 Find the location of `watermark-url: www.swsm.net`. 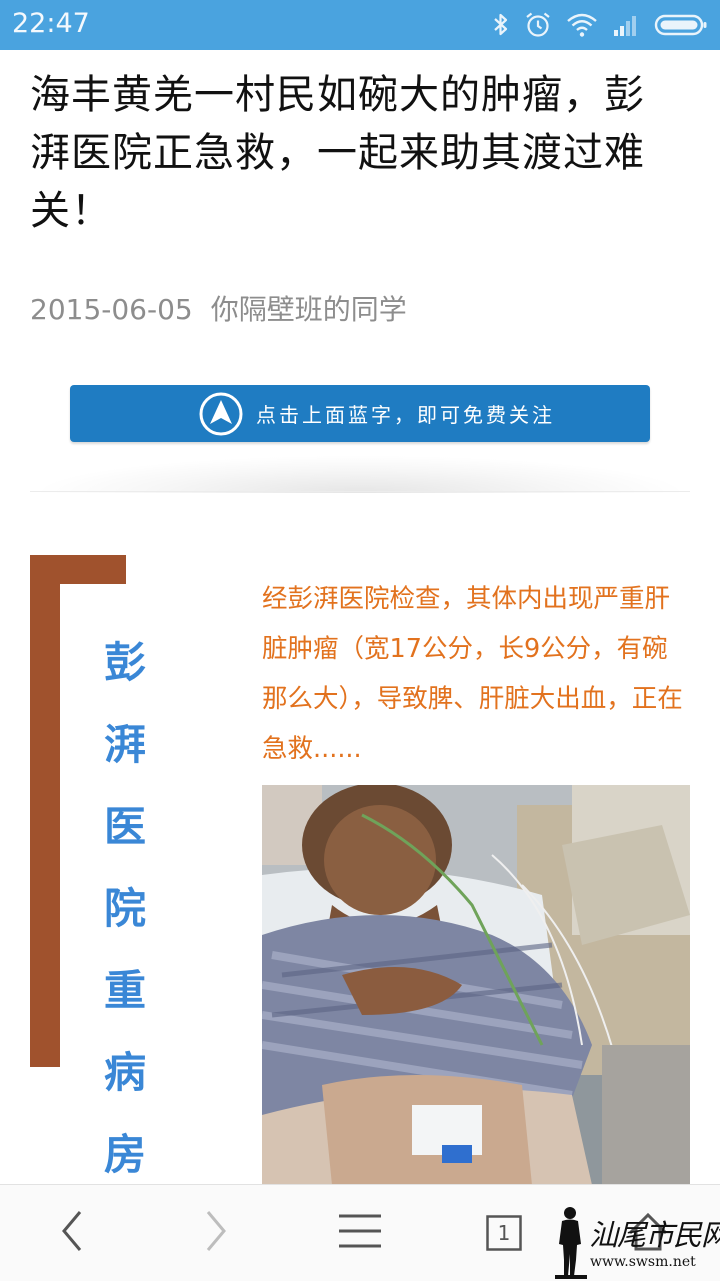

watermark-url: www.swsm.net is located at coordinates (643, 1262).